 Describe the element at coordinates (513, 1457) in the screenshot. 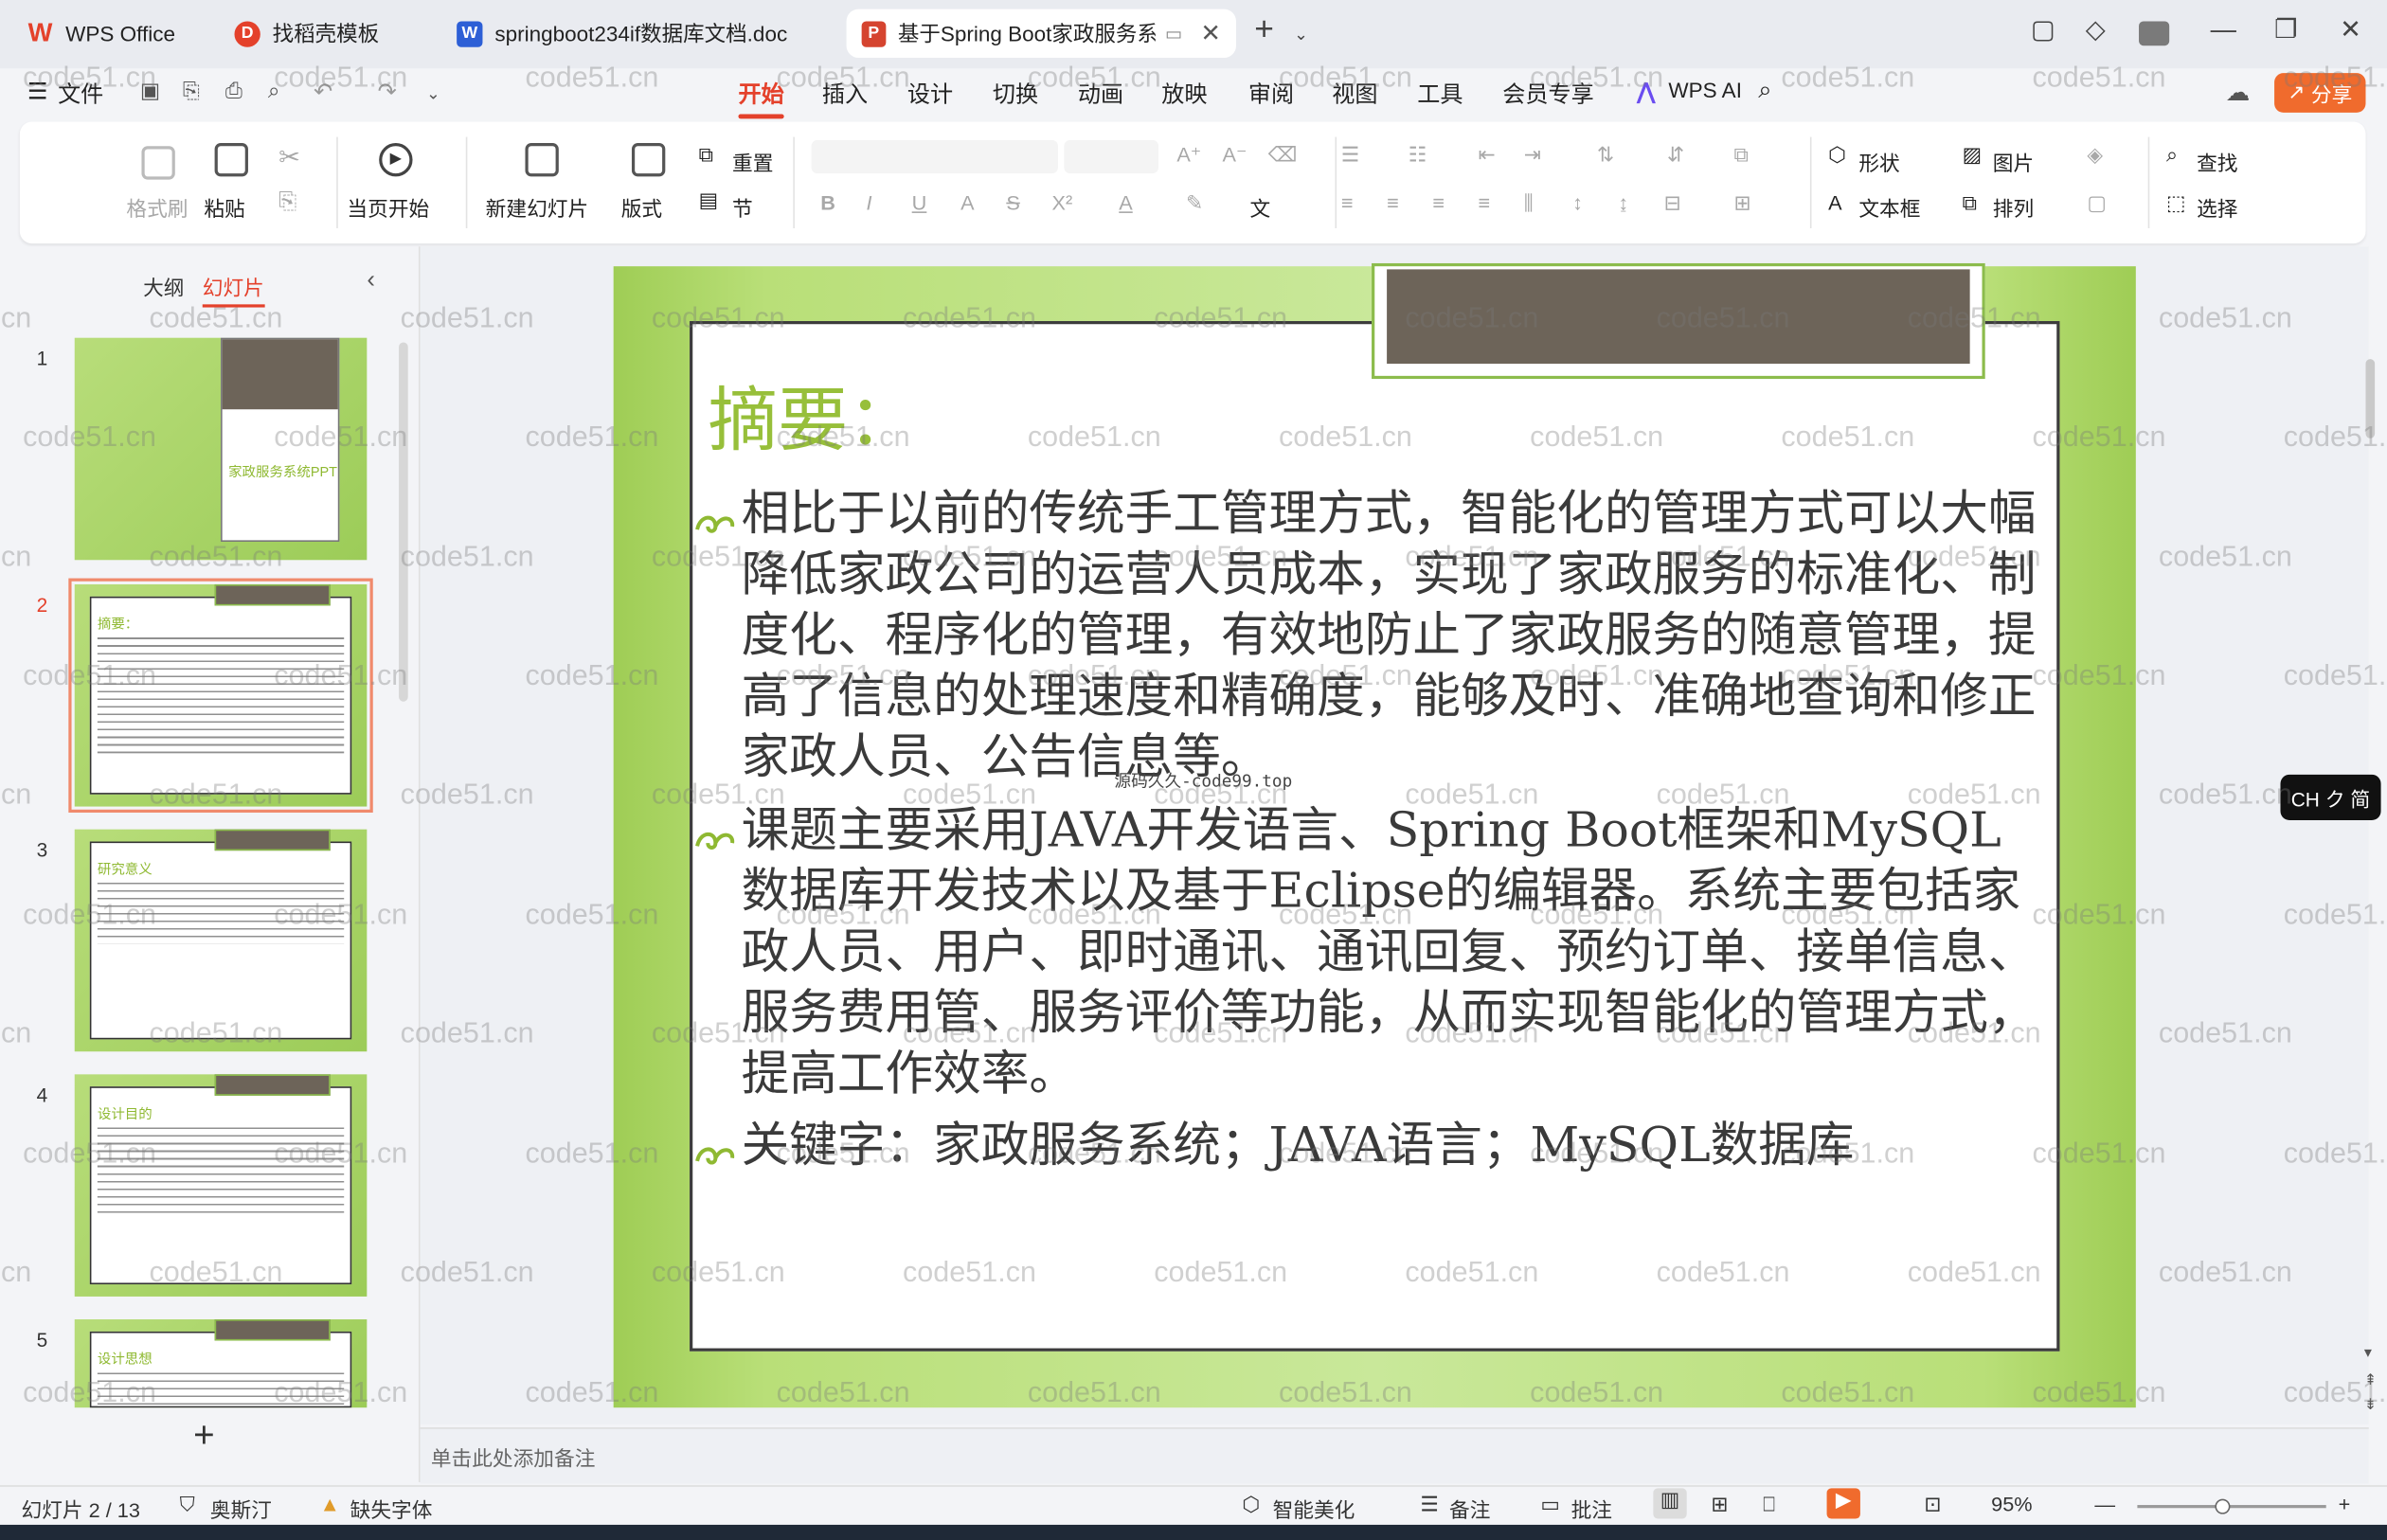

I see `notes-placeholder: 单击此处添加备注` at that location.